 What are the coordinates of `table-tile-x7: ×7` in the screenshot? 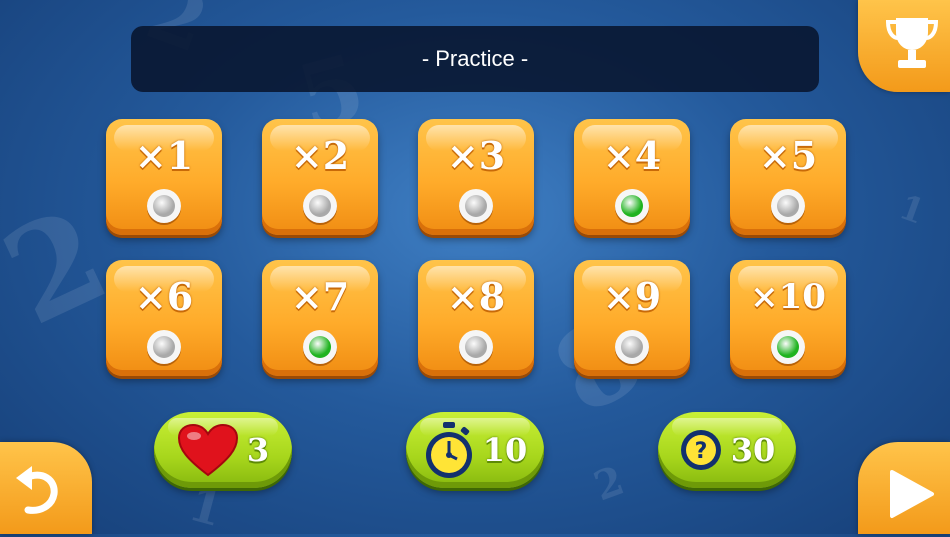 It's located at (320, 318).